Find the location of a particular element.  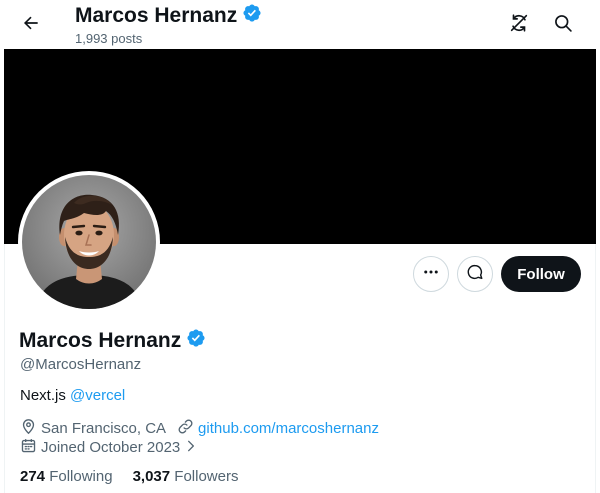

display-name-text: Marcos Hernanz is located at coordinates (100, 340).